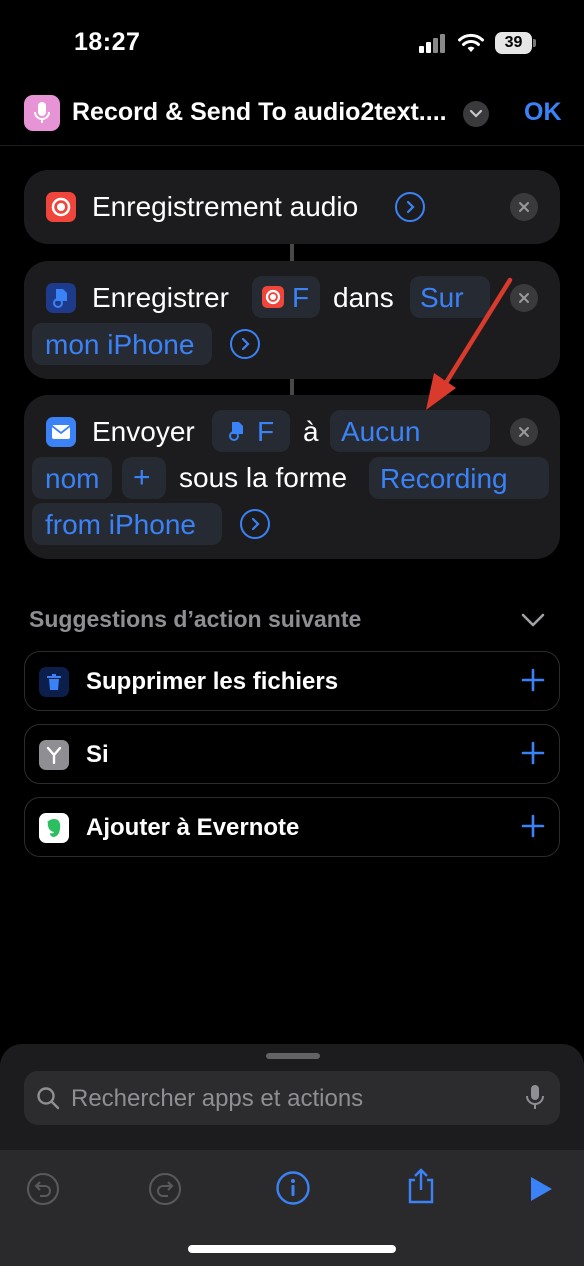  Describe the element at coordinates (54, 682) in the screenshot. I see `trash-icon` at that location.